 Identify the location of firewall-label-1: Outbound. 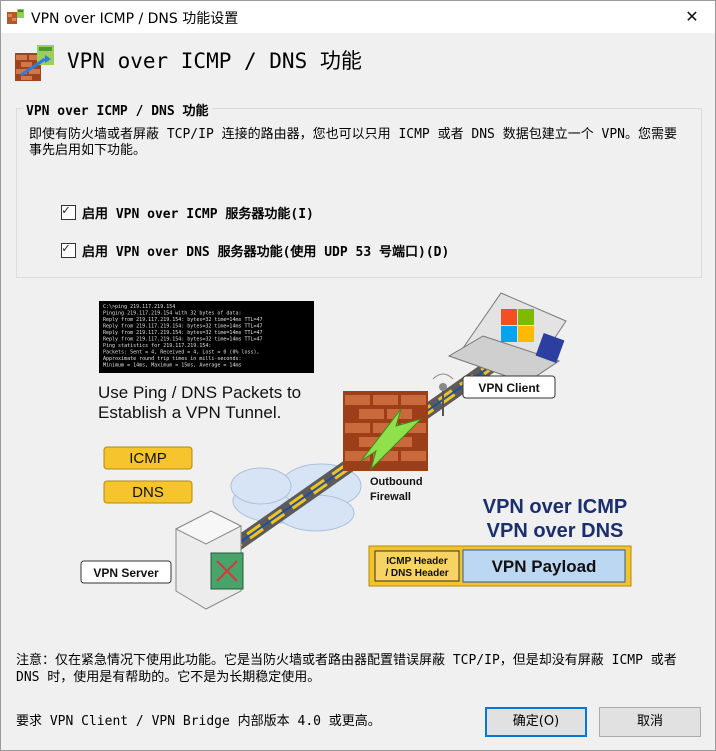
(396, 482).